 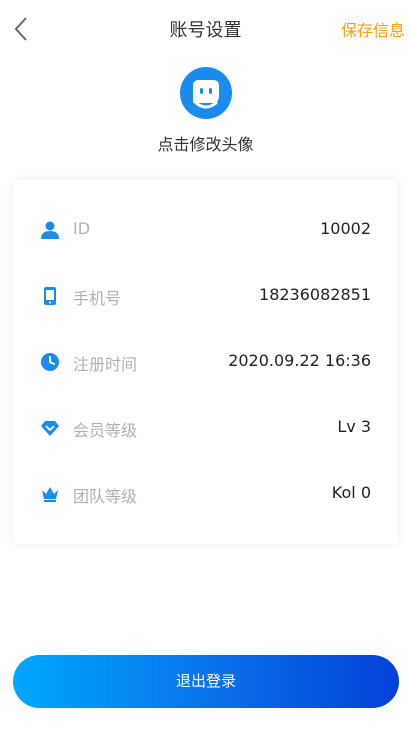 I want to click on info-value: 2020.09.22 16:36, so click(x=299, y=360).